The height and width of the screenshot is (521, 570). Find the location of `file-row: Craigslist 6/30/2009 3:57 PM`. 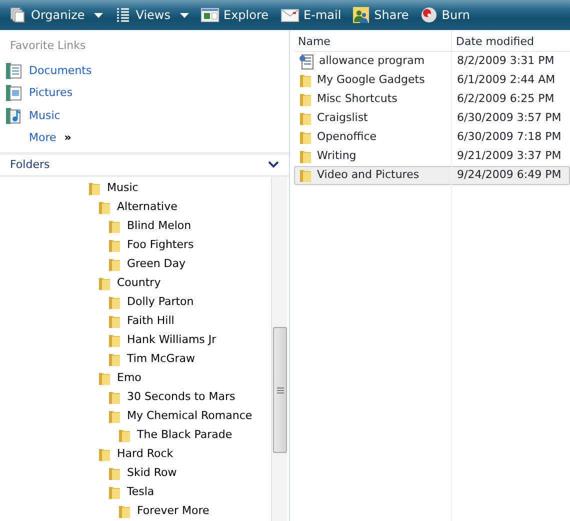

file-row: Craigslist 6/30/2009 3:57 PM is located at coordinates (432, 118).